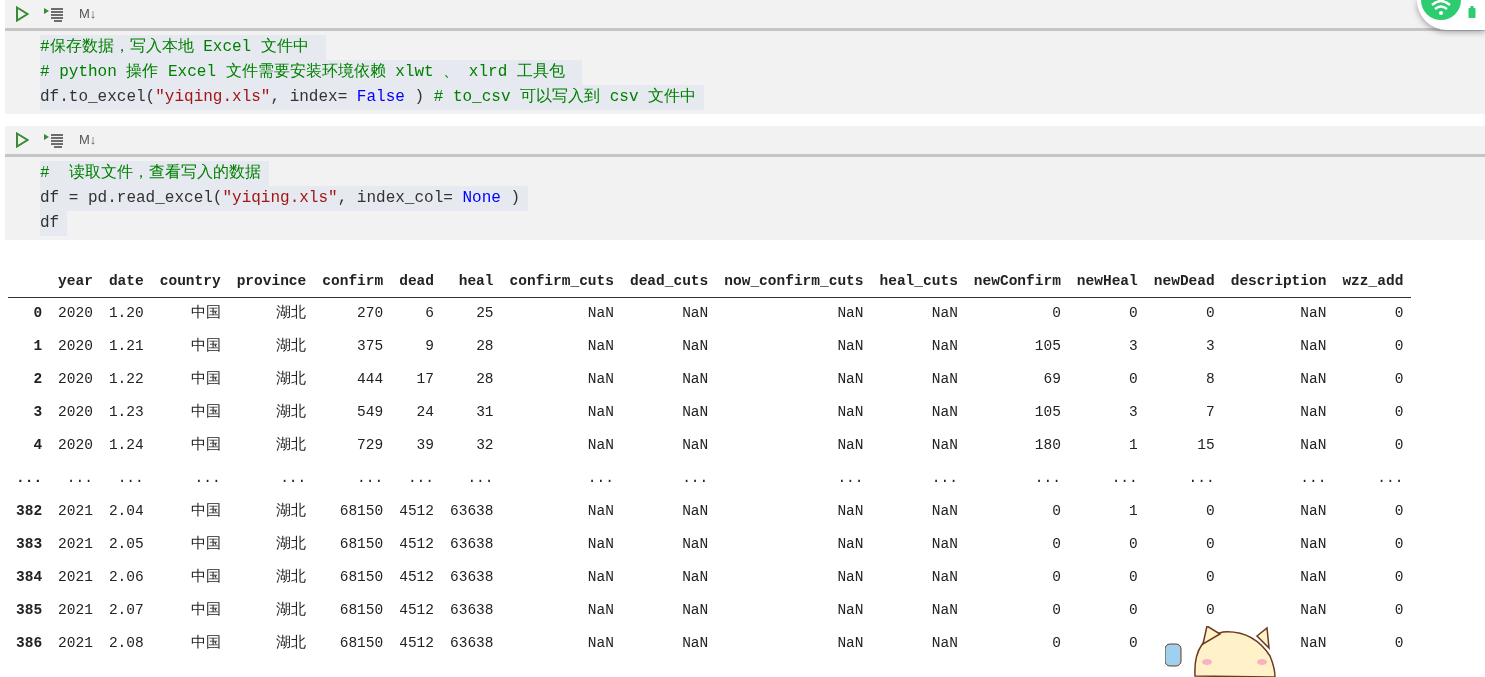 This screenshot has height=677, width=1485. What do you see at coordinates (126, 511) in the screenshot?
I see `table-cell-text: 2.04` at bounding box center [126, 511].